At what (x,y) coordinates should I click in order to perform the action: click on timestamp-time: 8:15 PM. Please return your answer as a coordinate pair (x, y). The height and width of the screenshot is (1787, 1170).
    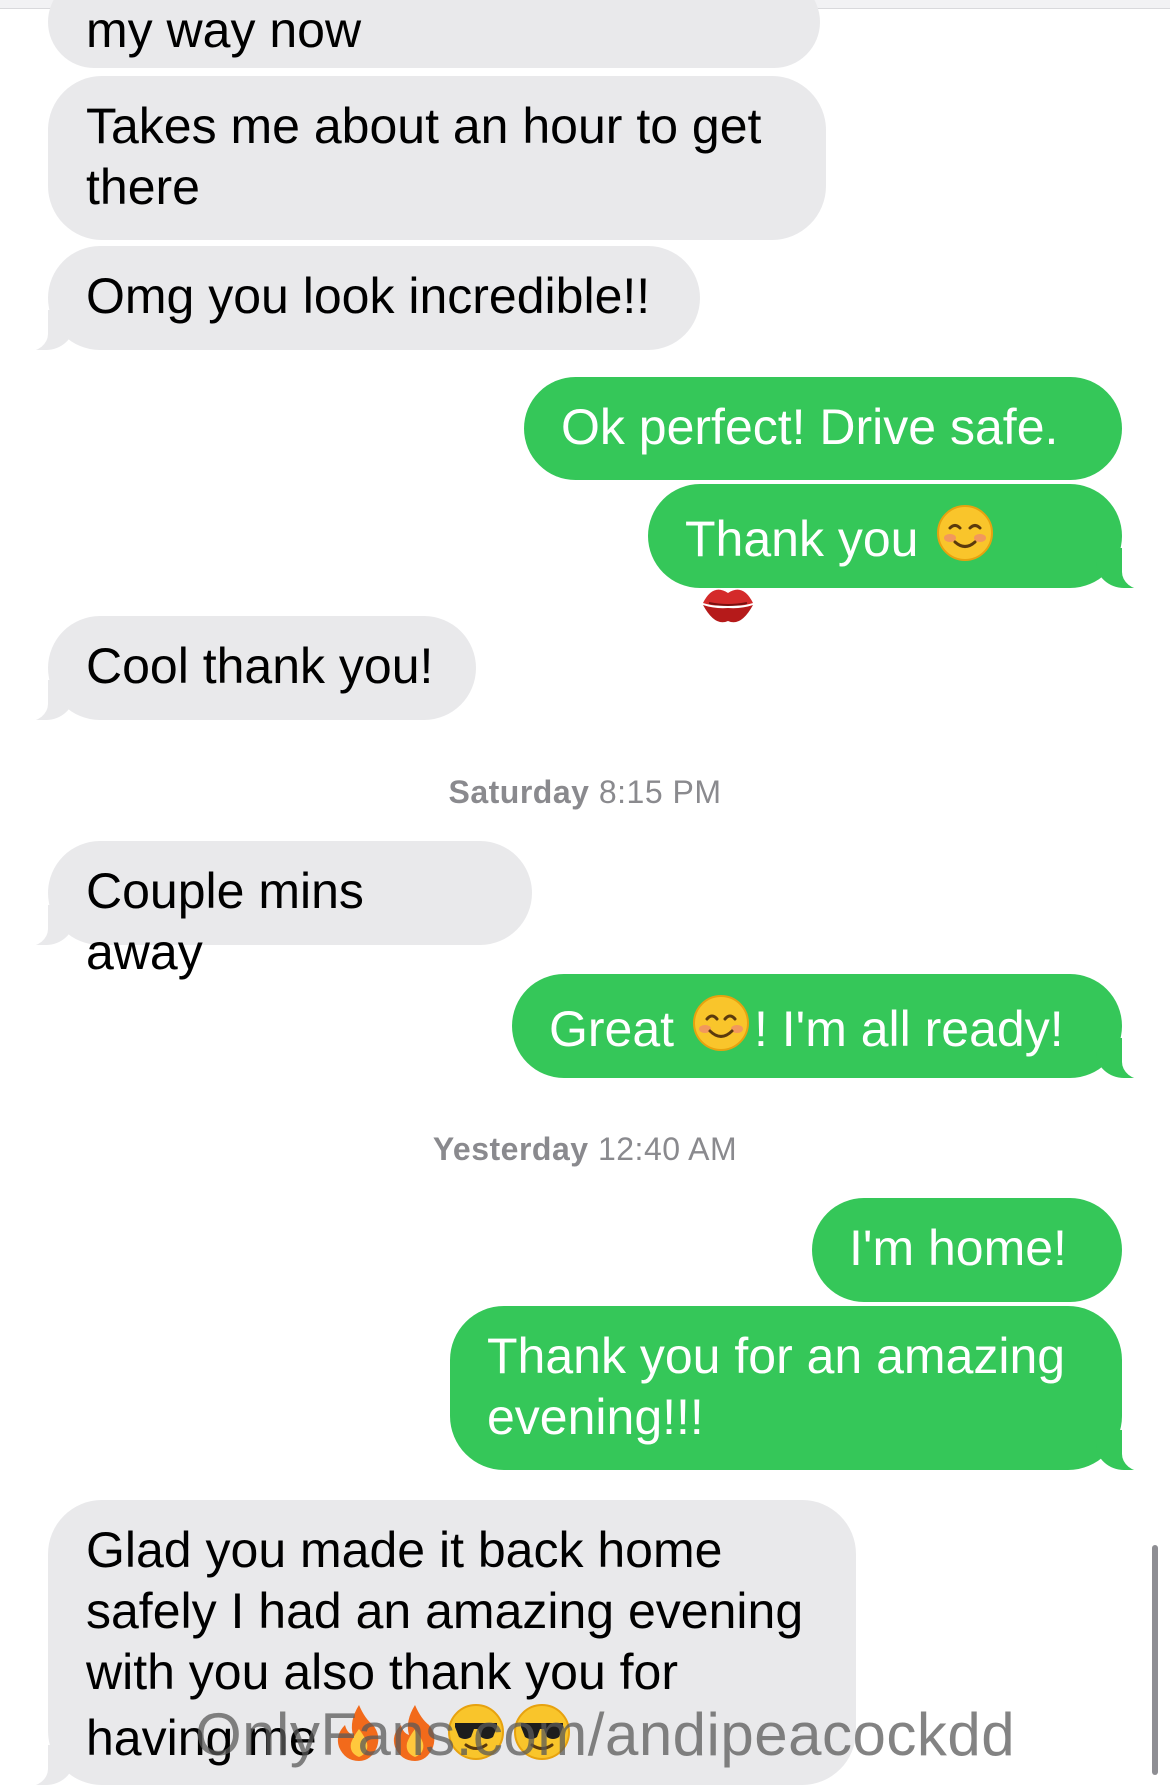
    Looking at the image, I should click on (660, 792).